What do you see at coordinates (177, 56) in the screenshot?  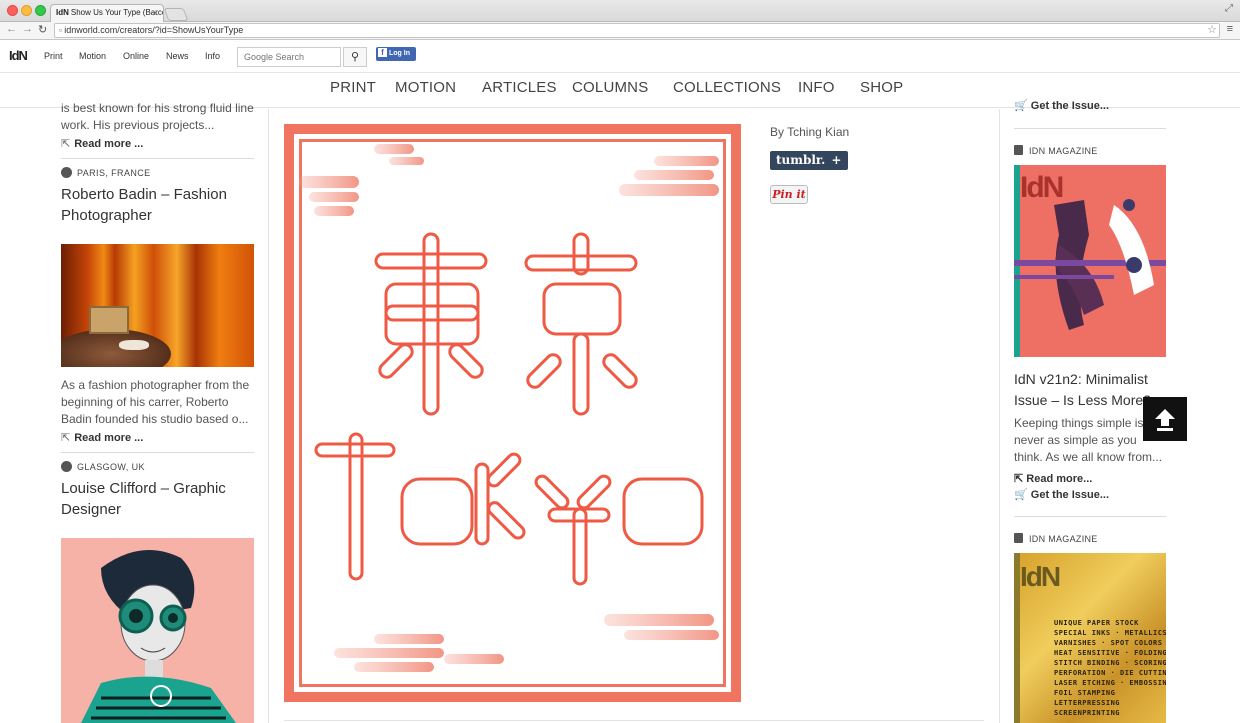 I see `toplink-news: News` at bounding box center [177, 56].